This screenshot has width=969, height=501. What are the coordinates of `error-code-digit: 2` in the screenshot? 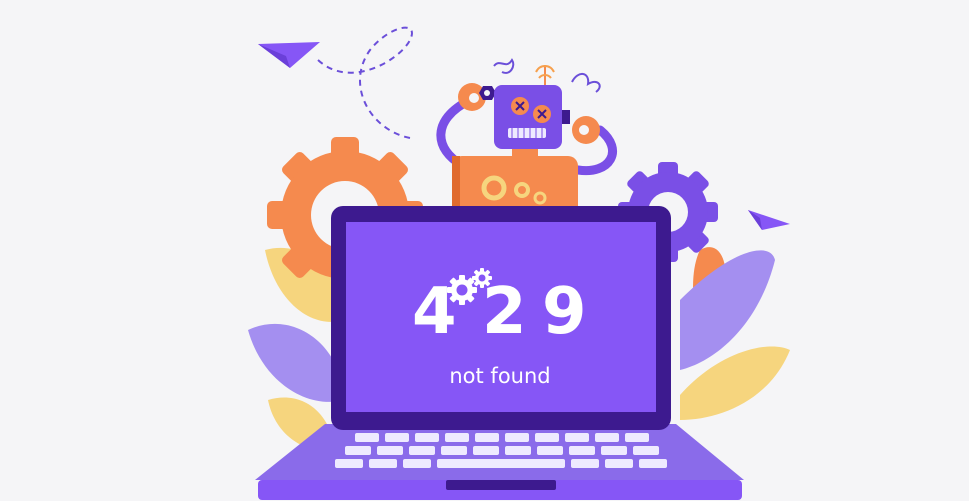 It's located at (507, 312).